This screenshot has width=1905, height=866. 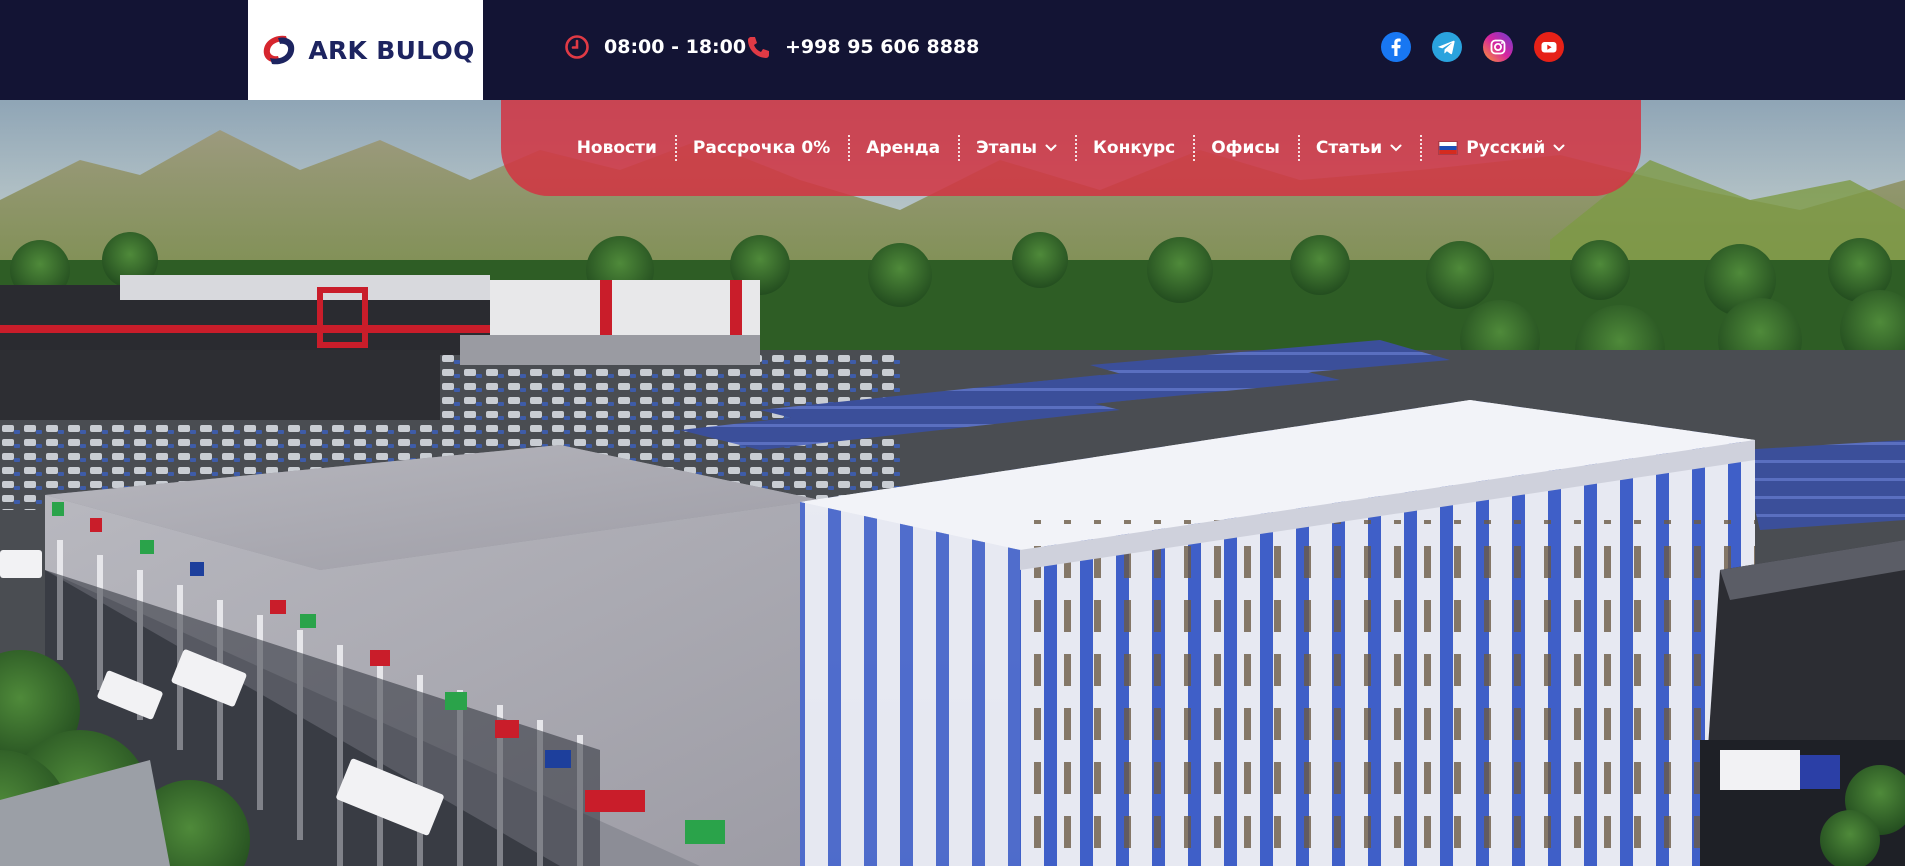 What do you see at coordinates (391, 50) in the screenshot?
I see `logo-text: ARK BULOQ` at bounding box center [391, 50].